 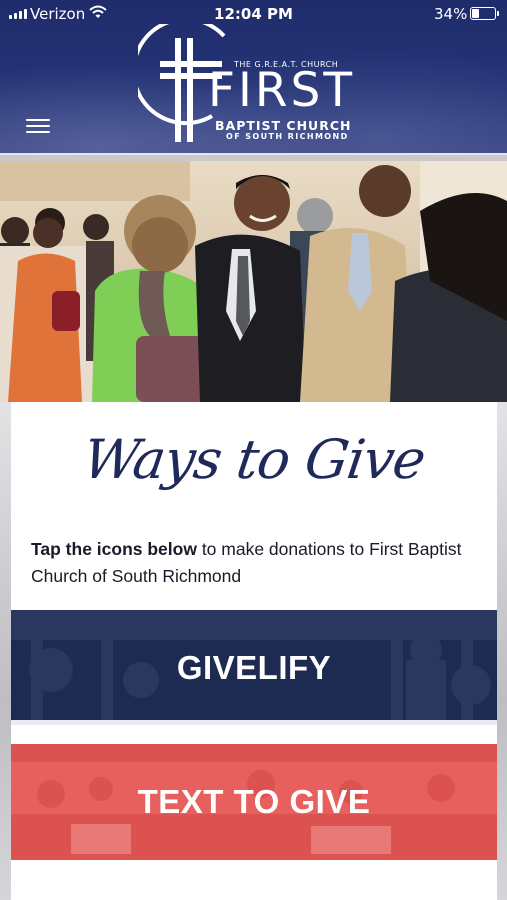 I want to click on right-gutter, so click(x=502, y=651).